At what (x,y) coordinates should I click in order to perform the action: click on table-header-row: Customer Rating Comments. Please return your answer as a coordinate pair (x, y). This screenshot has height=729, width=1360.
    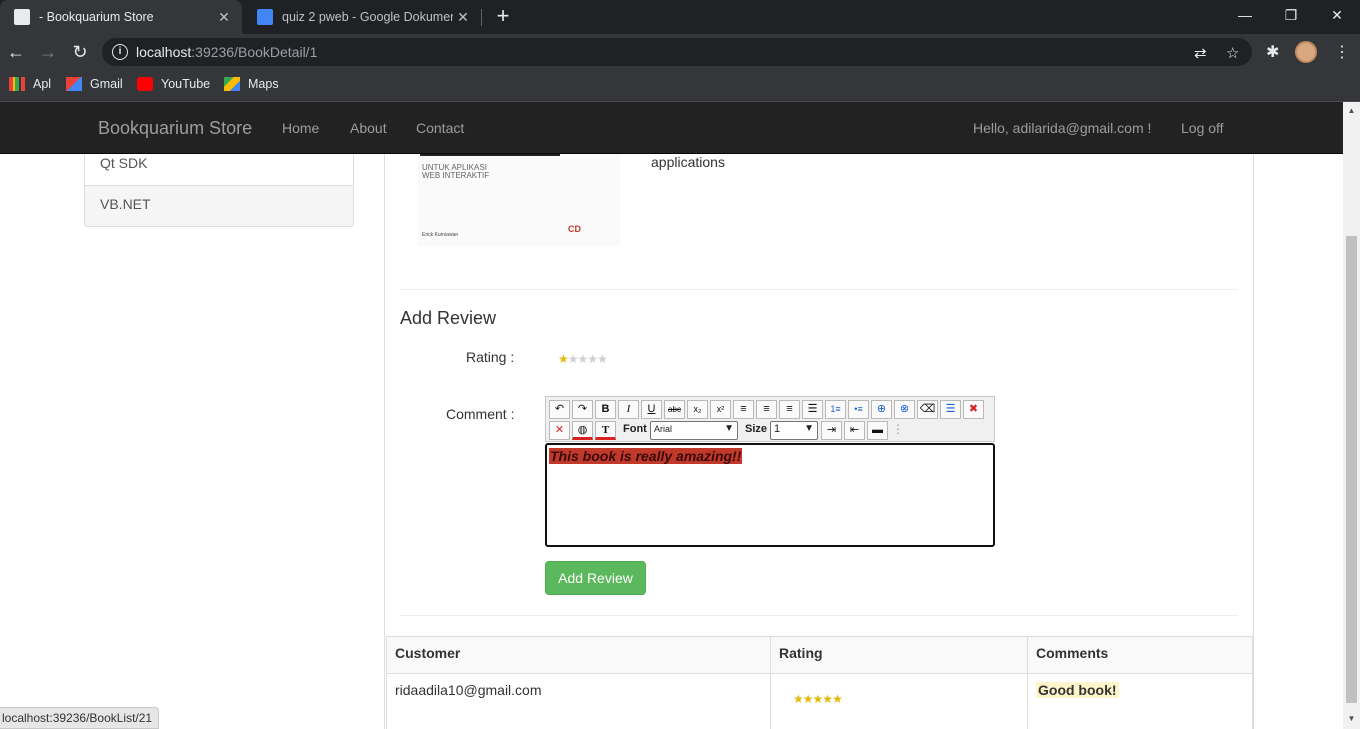
    Looking at the image, I should click on (819, 655).